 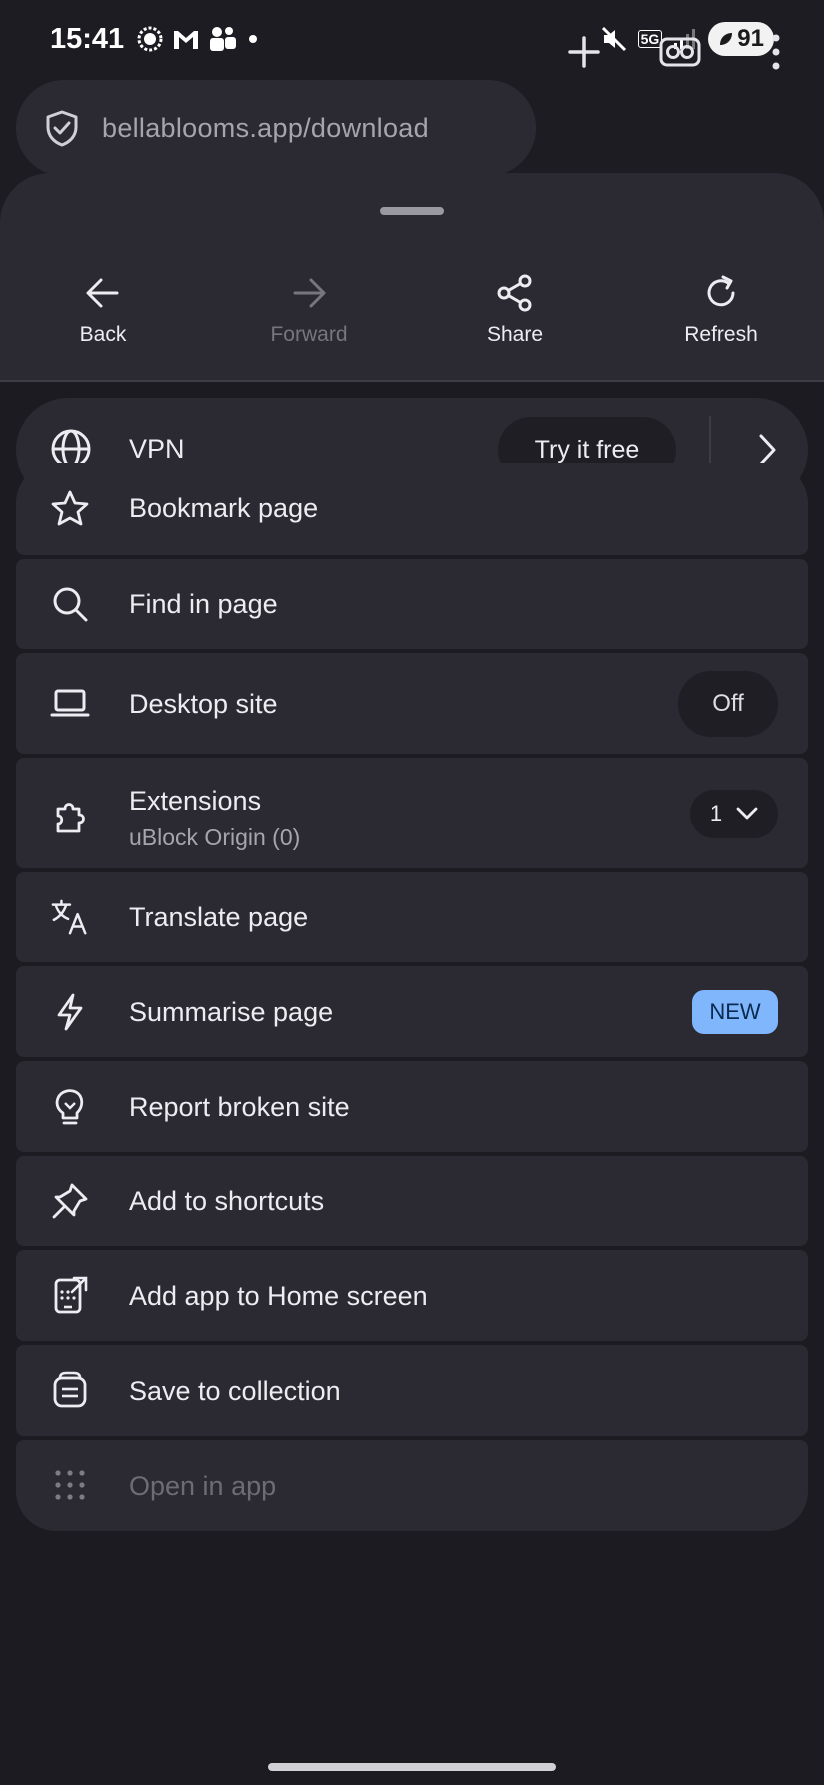 What do you see at coordinates (219, 917) in the screenshot?
I see `translate-label: Translate page` at bounding box center [219, 917].